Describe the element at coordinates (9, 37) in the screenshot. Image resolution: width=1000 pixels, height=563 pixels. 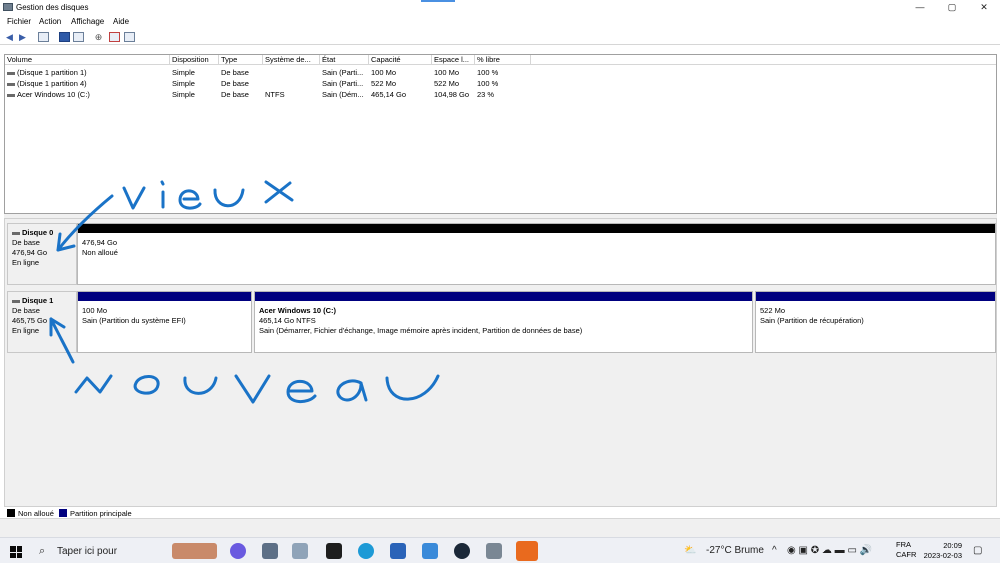
I see `back-arrow-icon: ◀` at that location.